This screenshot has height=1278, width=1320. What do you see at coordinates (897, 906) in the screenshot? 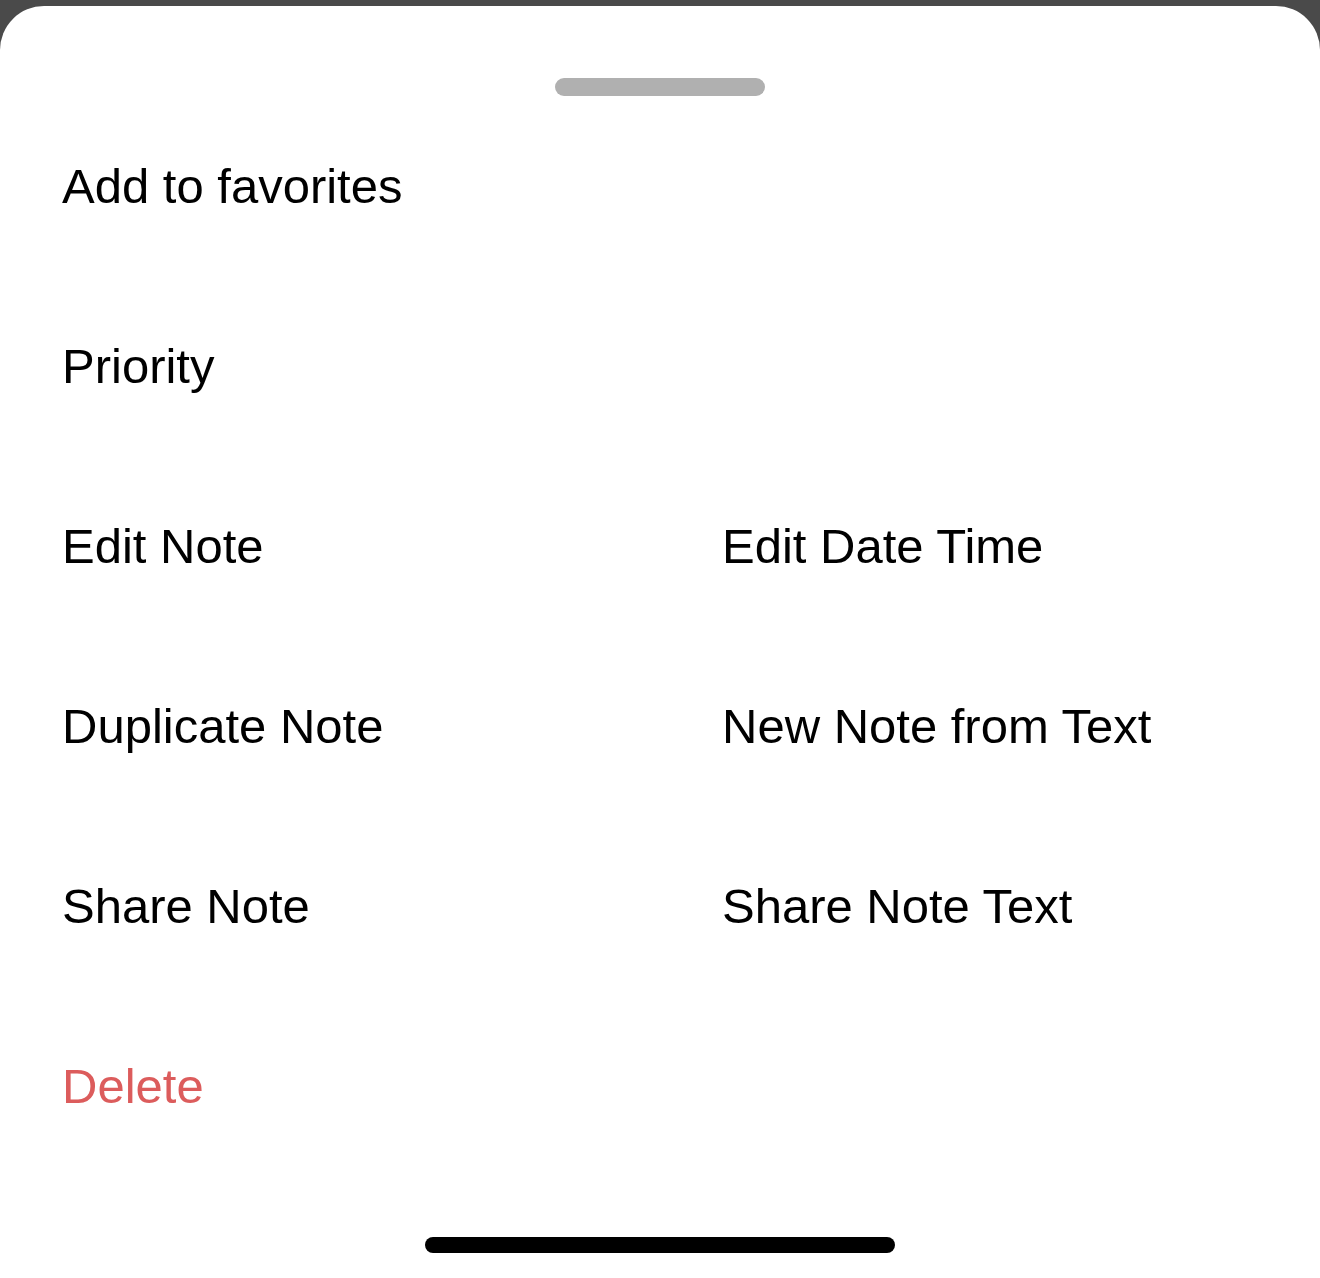
I see `menu-action: Share Note Text` at bounding box center [897, 906].